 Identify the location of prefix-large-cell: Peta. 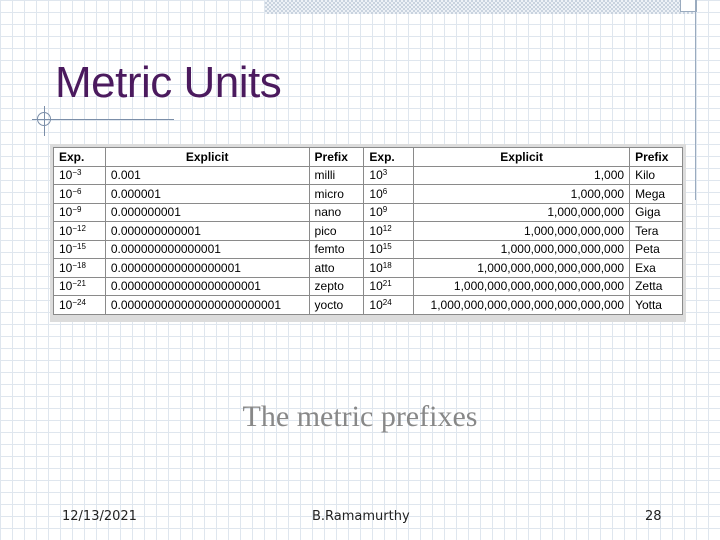
(656, 249).